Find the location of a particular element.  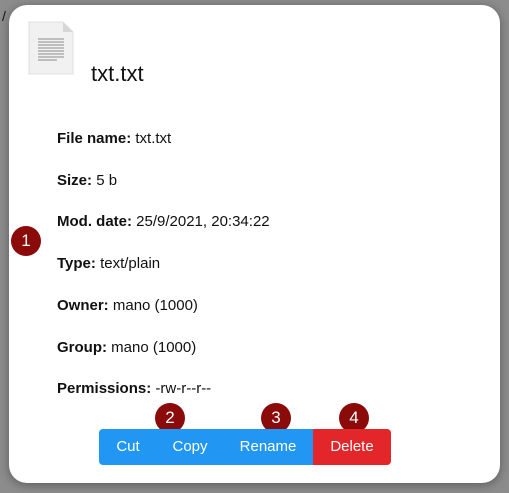

size-row: Size: 5 b is located at coordinates (87, 180).